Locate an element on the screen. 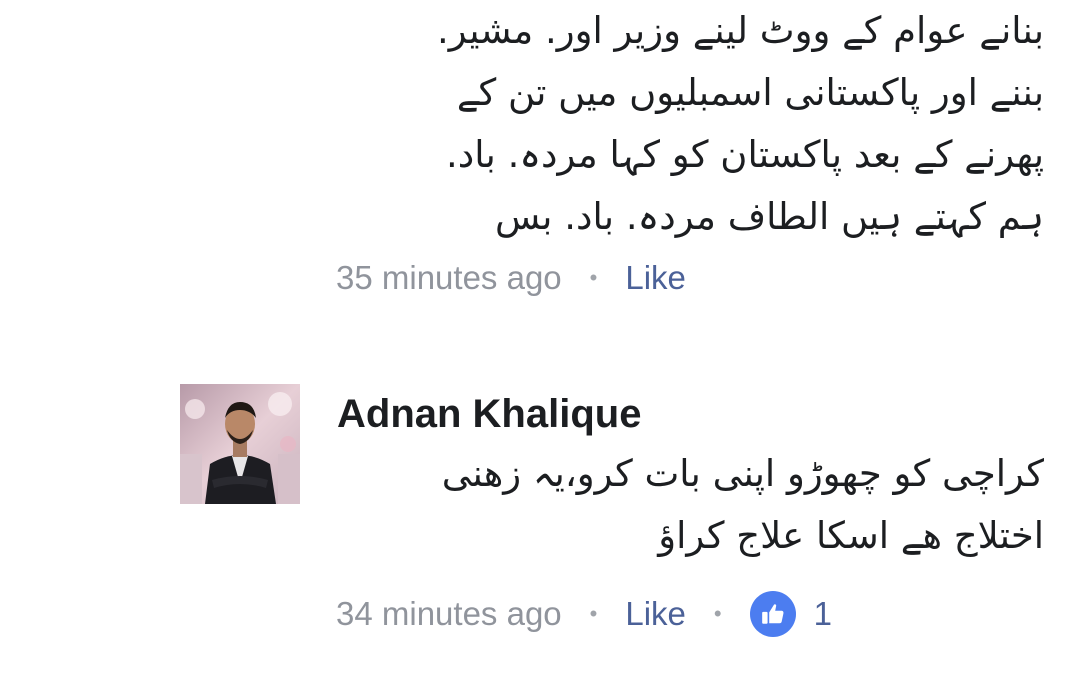 The image size is (1080, 681). comment-2-like-button: Like is located at coordinates (655, 614).